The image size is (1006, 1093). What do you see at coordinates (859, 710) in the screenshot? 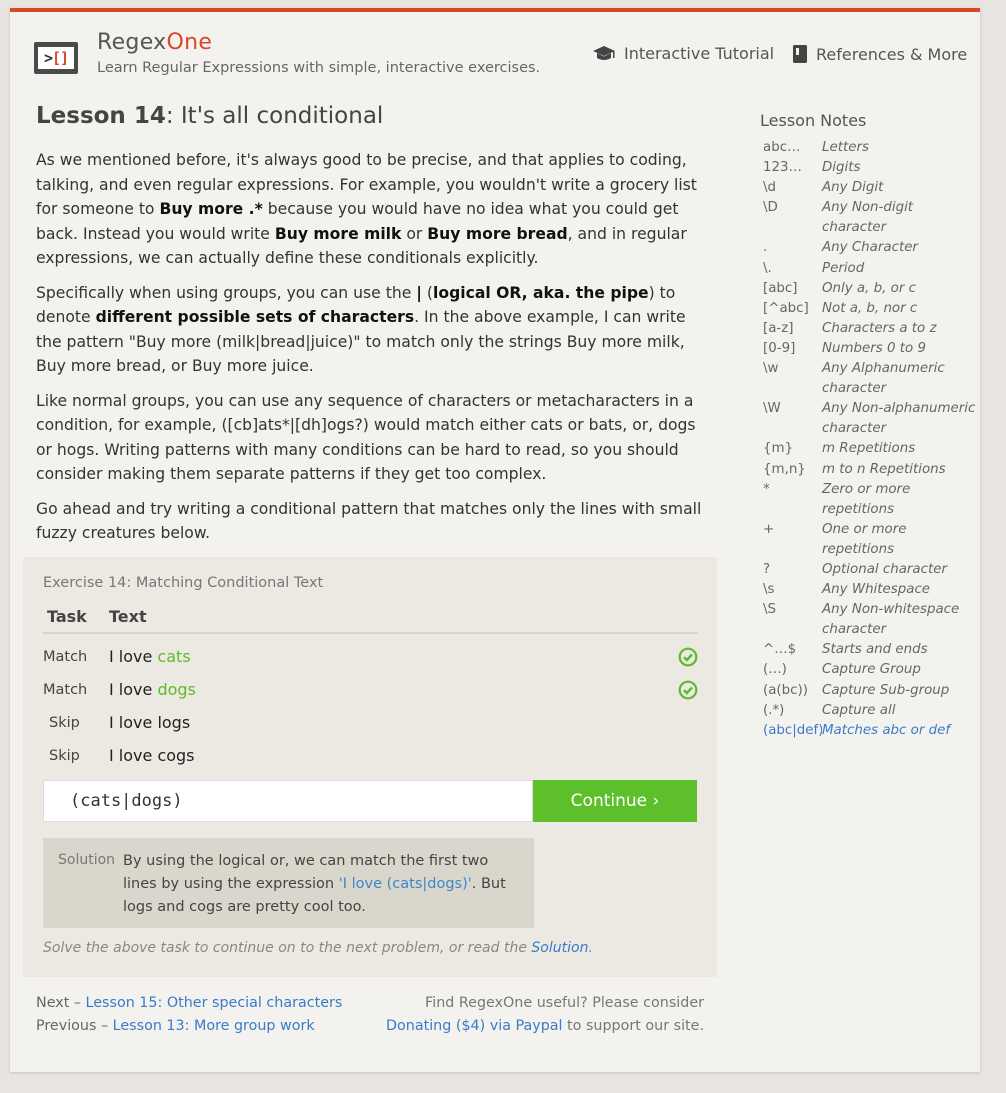
I see `note-value: Capture all` at bounding box center [859, 710].